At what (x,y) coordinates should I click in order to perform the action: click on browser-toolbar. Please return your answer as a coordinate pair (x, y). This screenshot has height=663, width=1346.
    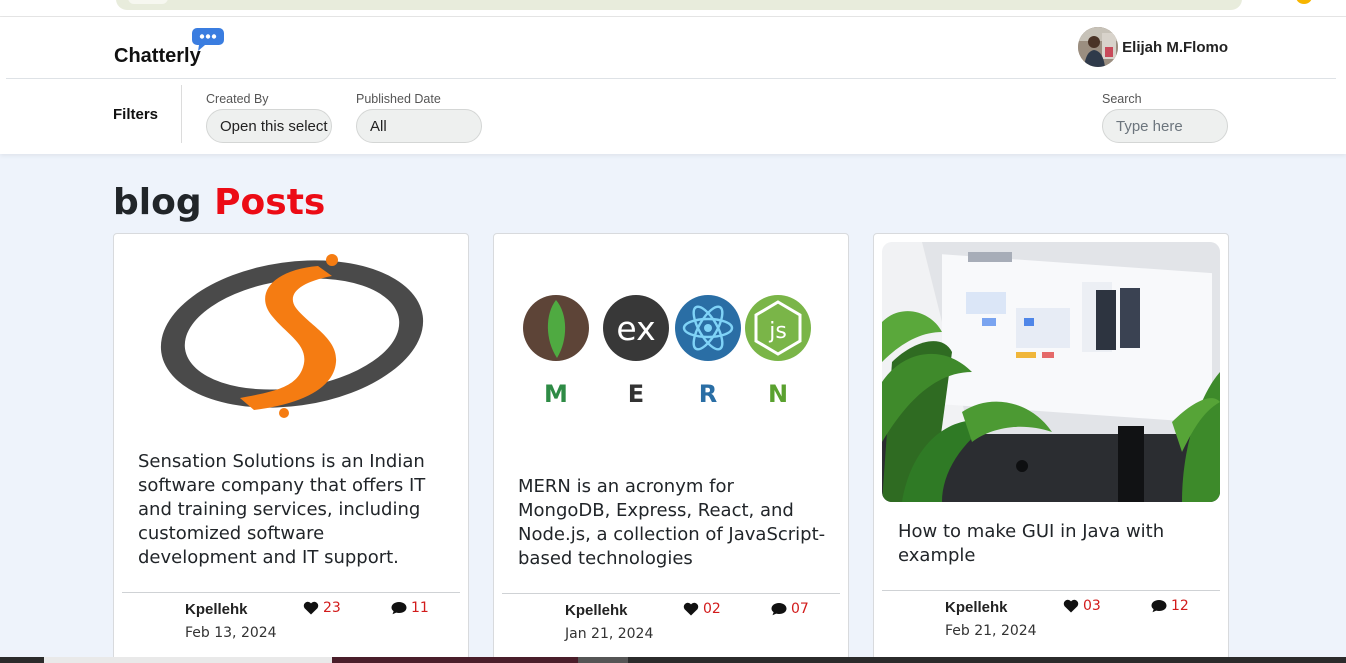
    Looking at the image, I should click on (673, 8).